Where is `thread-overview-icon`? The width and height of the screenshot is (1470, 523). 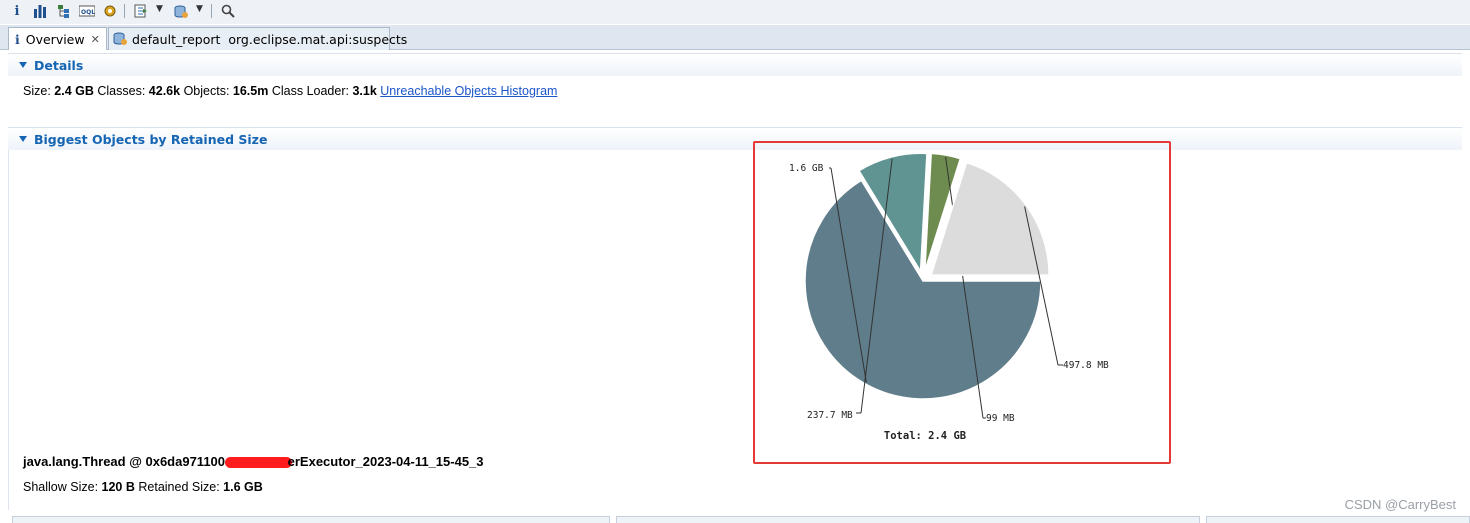 thread-overview-icon is located at coordinates (110, 11).